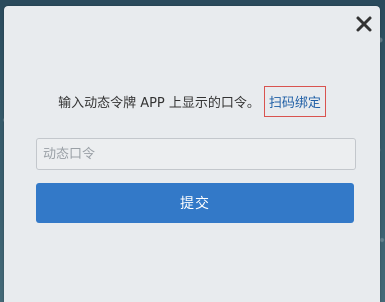 Image resolution: width=385 pixels, height=302 pixels. I want to click on close-icon, so click(364, 24).